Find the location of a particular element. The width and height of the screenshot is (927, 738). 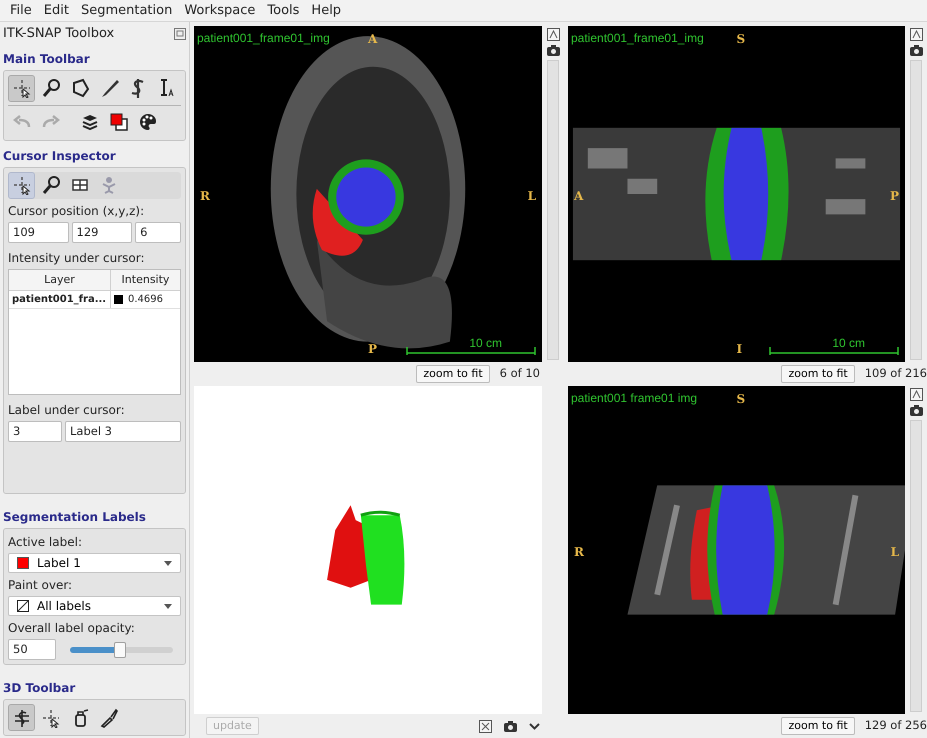

label-name-field: Label 3 is located at coordinates (123, 431).